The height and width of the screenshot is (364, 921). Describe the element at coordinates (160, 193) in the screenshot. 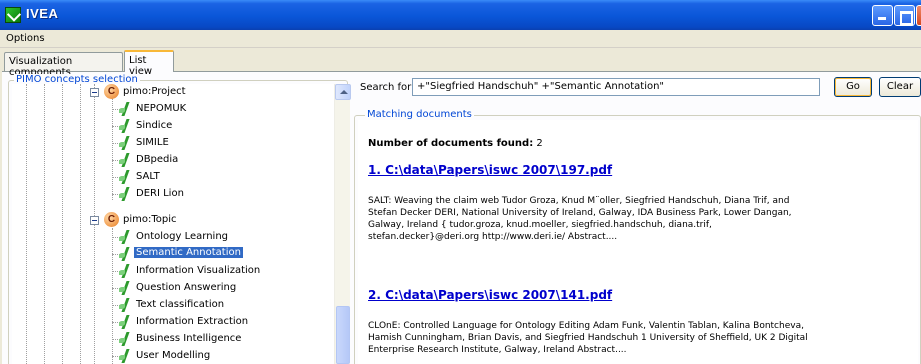

I see `tree-leaf-label: DERI Lion` at that location.